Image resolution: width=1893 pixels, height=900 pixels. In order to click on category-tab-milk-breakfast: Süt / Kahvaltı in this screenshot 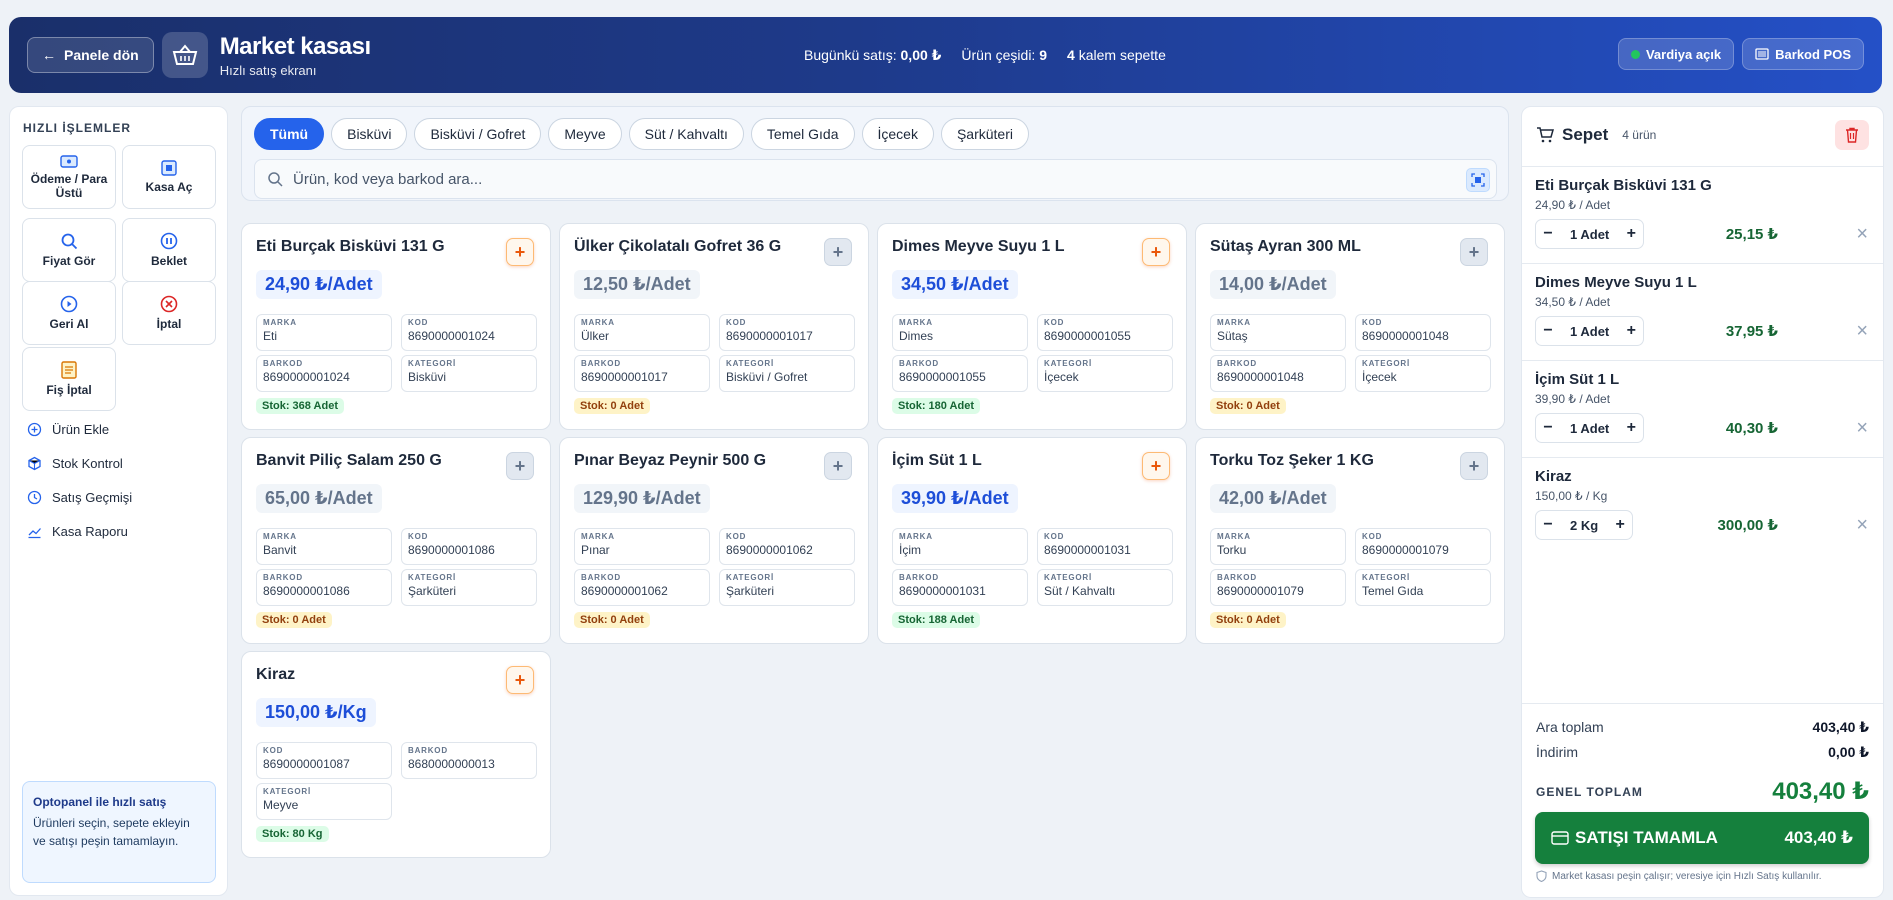, I will do `click(686, 134)`.